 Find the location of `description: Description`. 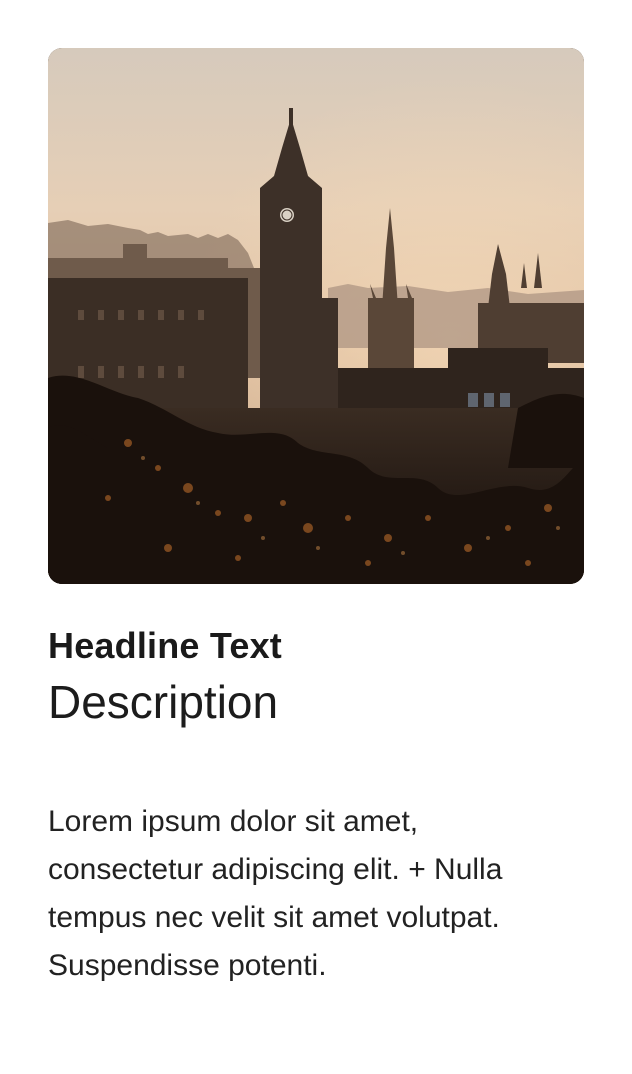

description: Description is located at coordinates (163, 702).